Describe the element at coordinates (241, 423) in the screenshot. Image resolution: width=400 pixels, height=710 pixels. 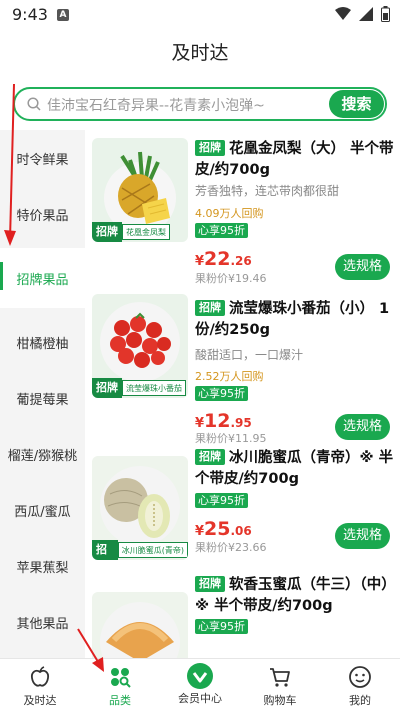
I see `price-decimal: .95` at that location.